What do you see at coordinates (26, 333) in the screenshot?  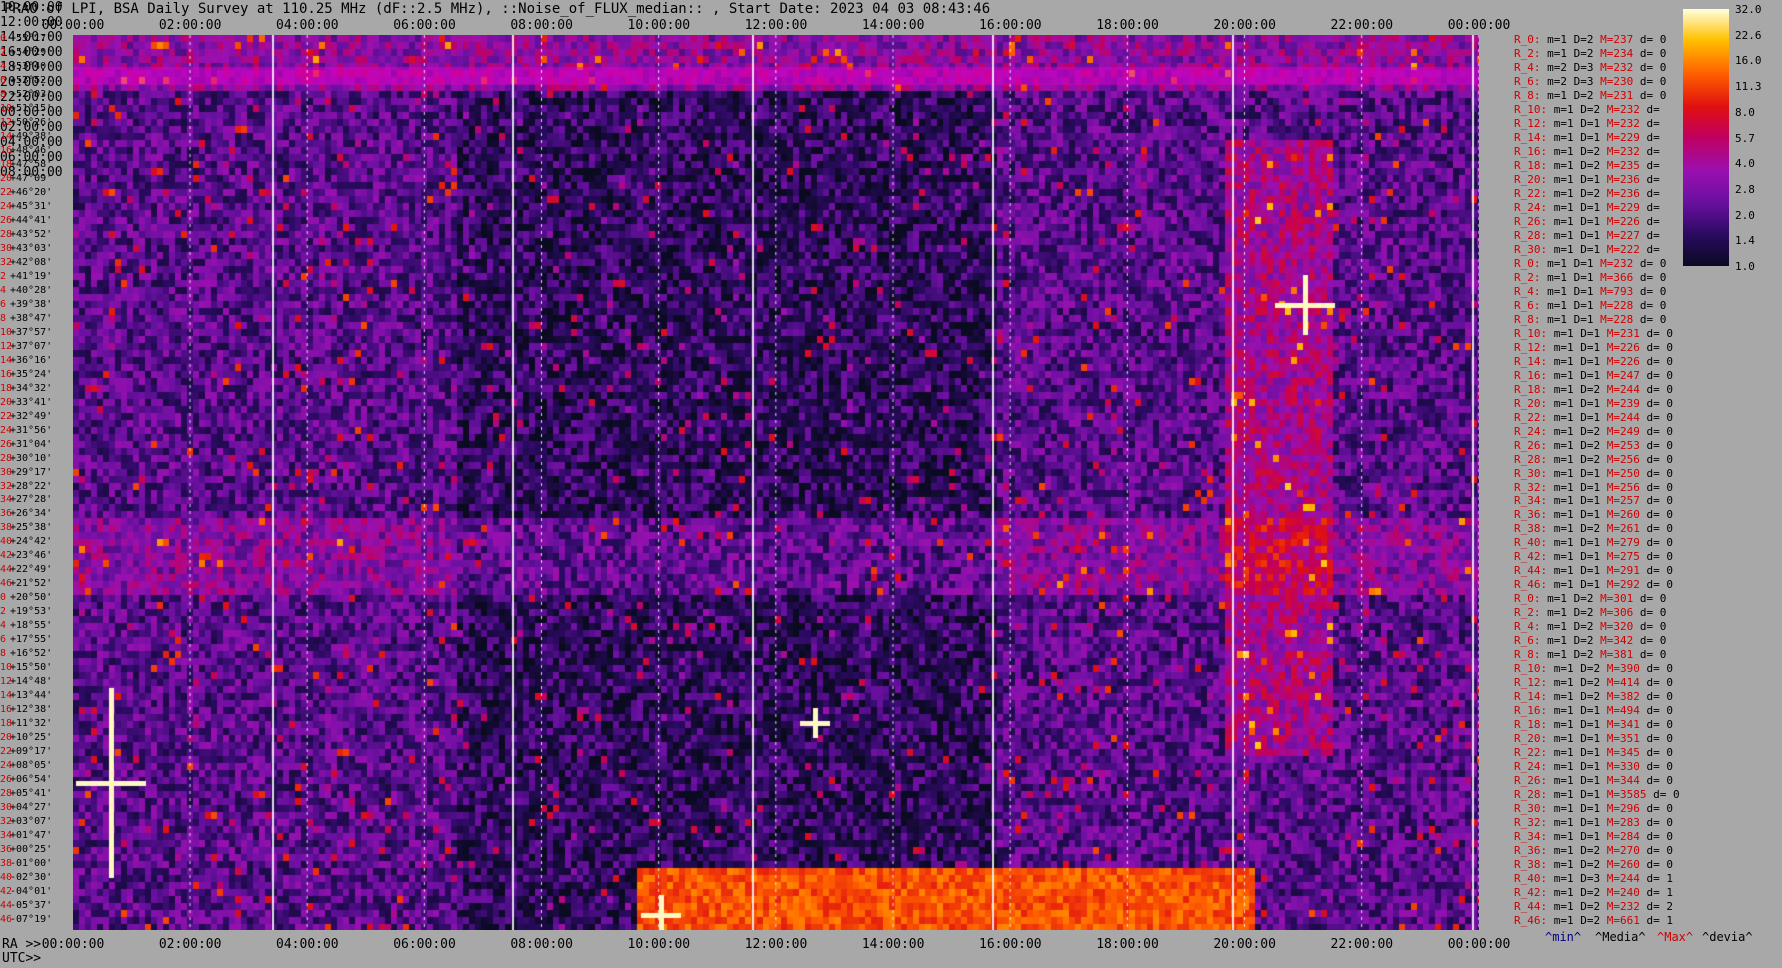 I see `dec-row: 10+37°57'` at bounding box center [26, 333].